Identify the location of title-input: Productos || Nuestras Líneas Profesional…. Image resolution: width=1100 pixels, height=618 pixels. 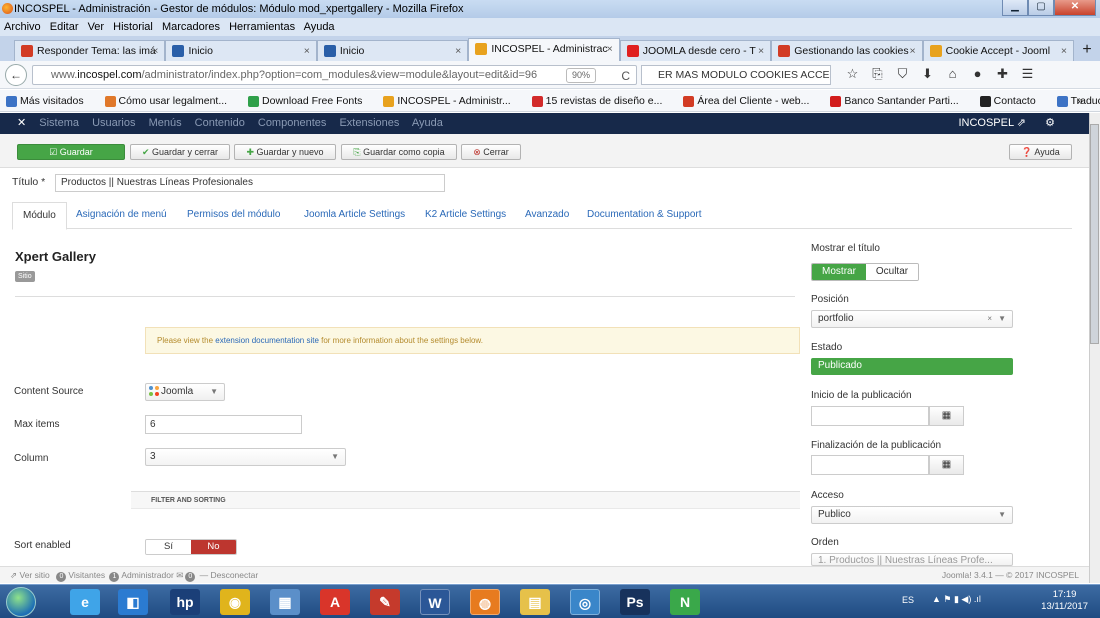
(250, 183).